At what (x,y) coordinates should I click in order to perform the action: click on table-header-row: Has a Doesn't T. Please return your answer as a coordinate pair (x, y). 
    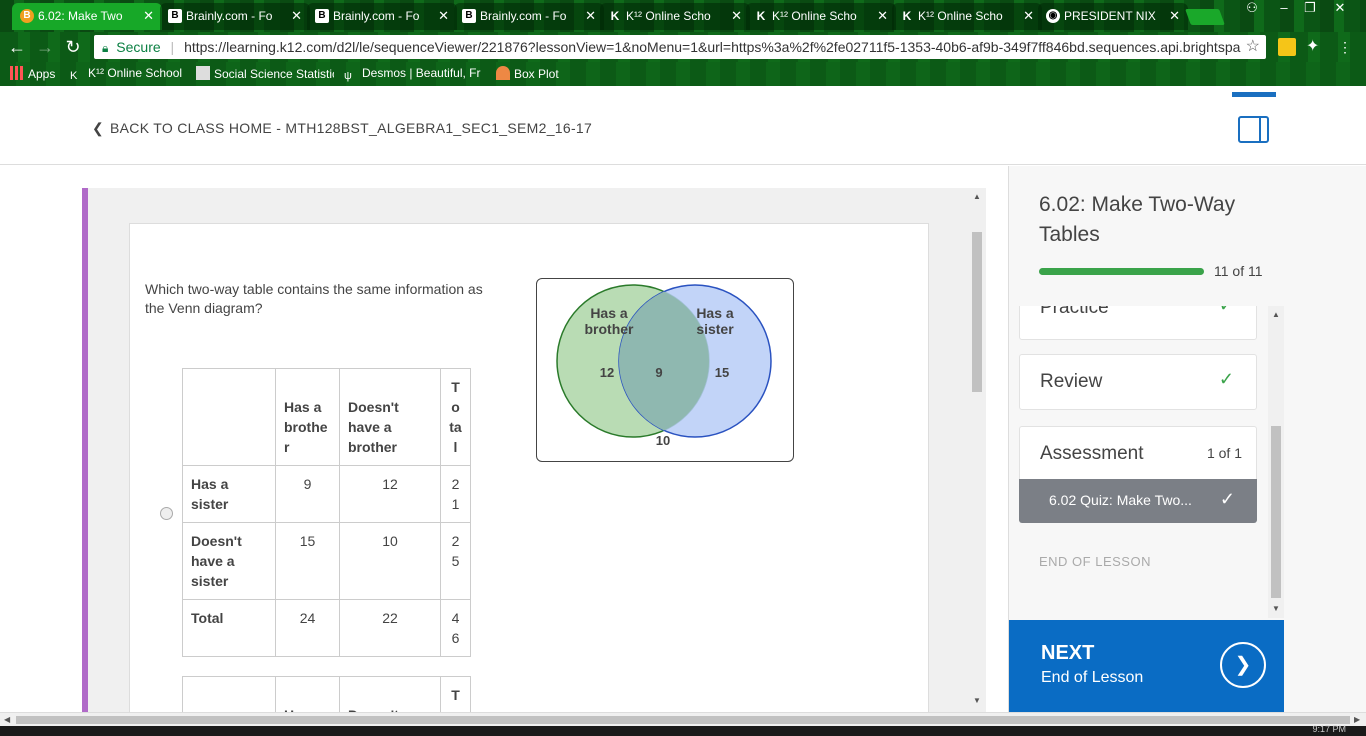
    Looking at the image, I should click on (326, 694).